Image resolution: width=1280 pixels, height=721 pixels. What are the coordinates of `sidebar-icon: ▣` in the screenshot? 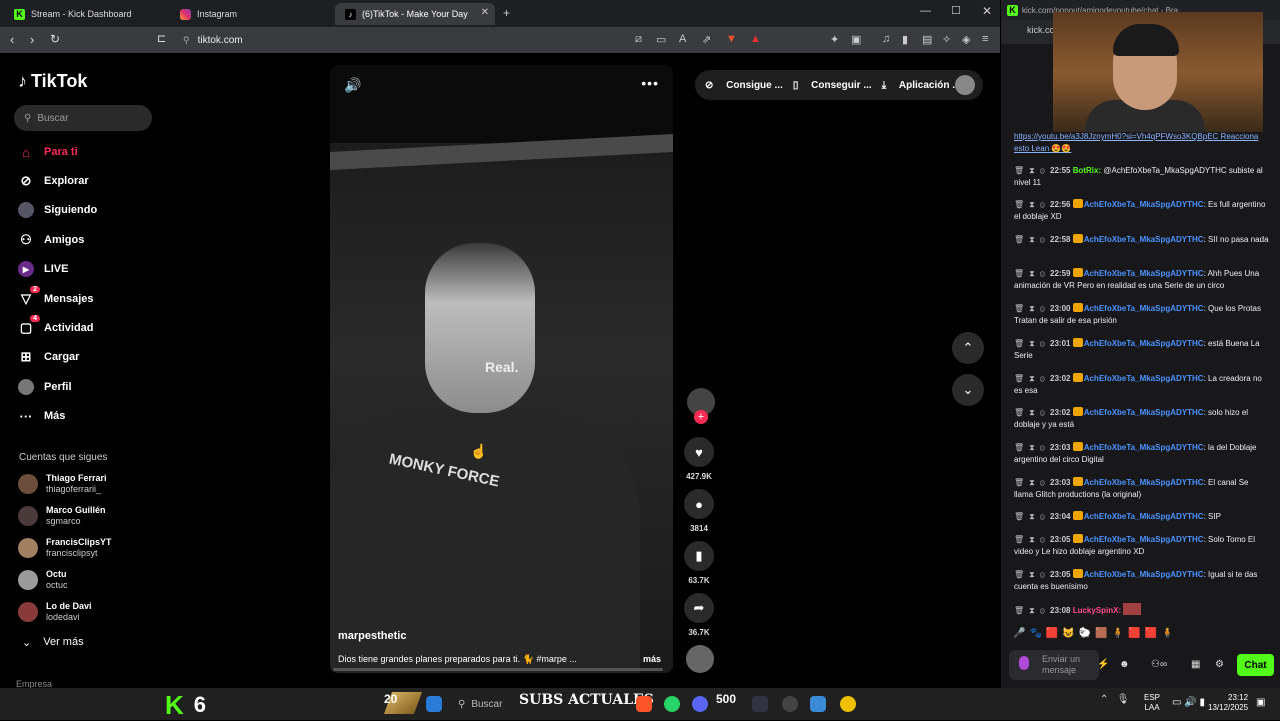 It's located at (856, 39).